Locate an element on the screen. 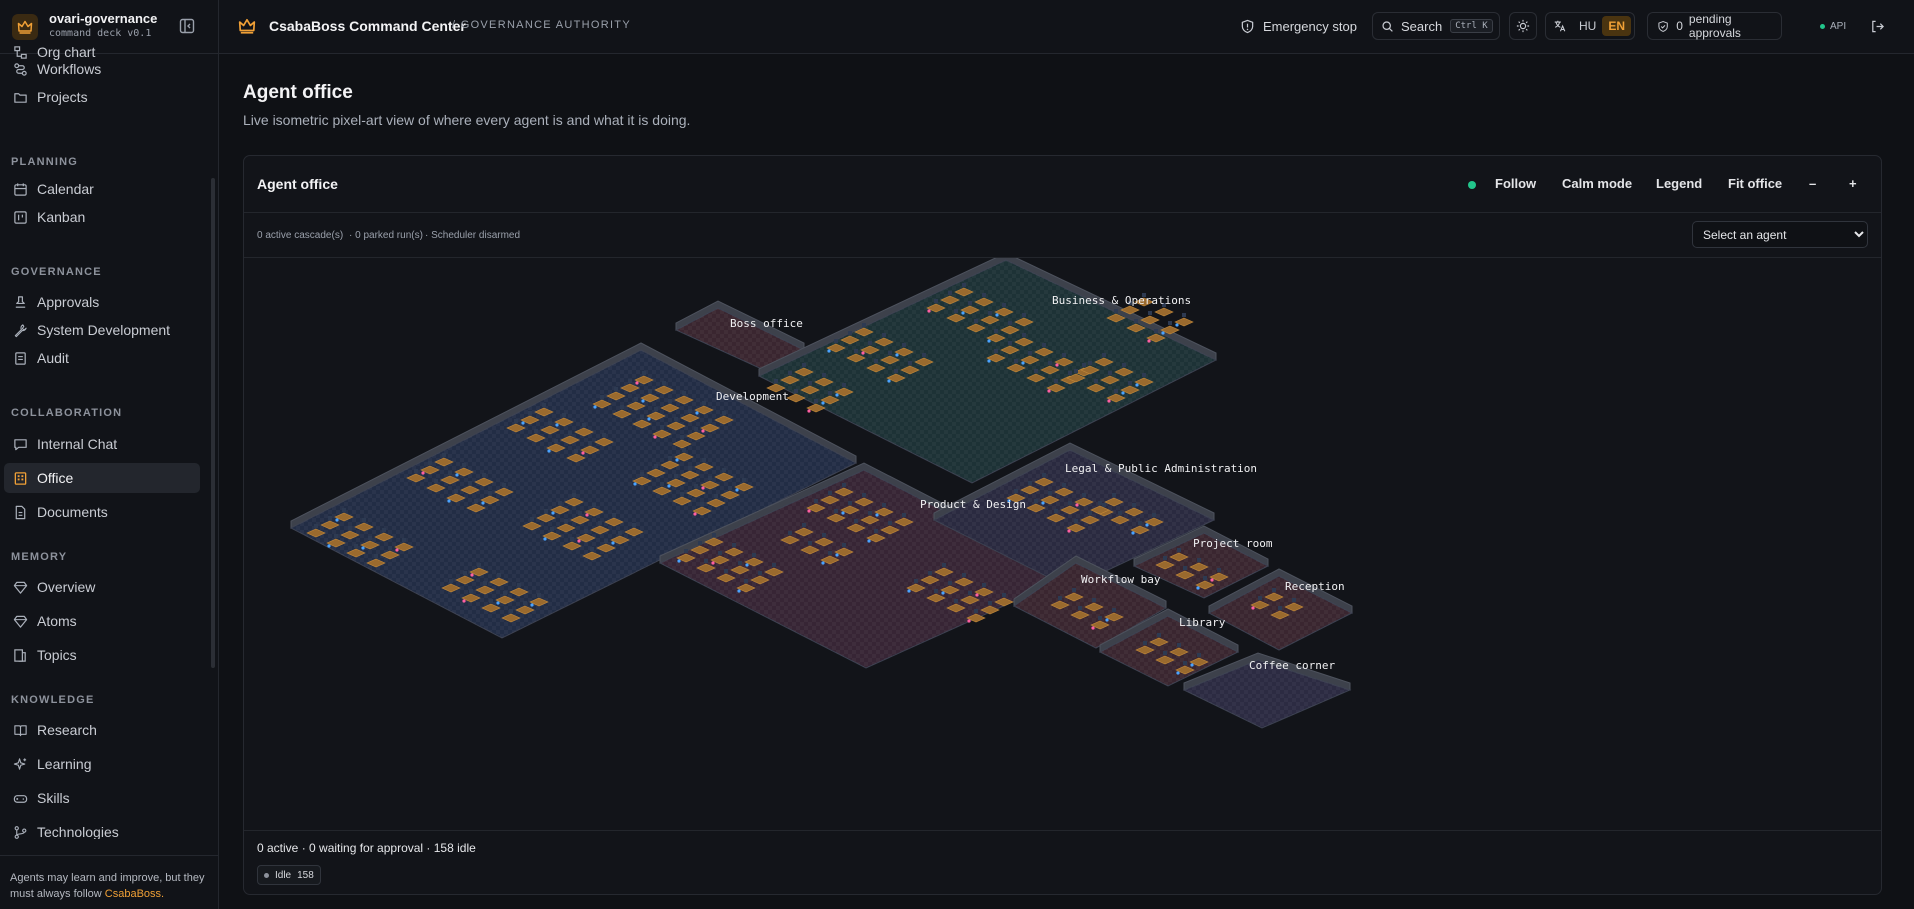 This screenshot has width=1914, height=909. nav-group-governance: GOVERNANCE is located at coordinates (56, 272).